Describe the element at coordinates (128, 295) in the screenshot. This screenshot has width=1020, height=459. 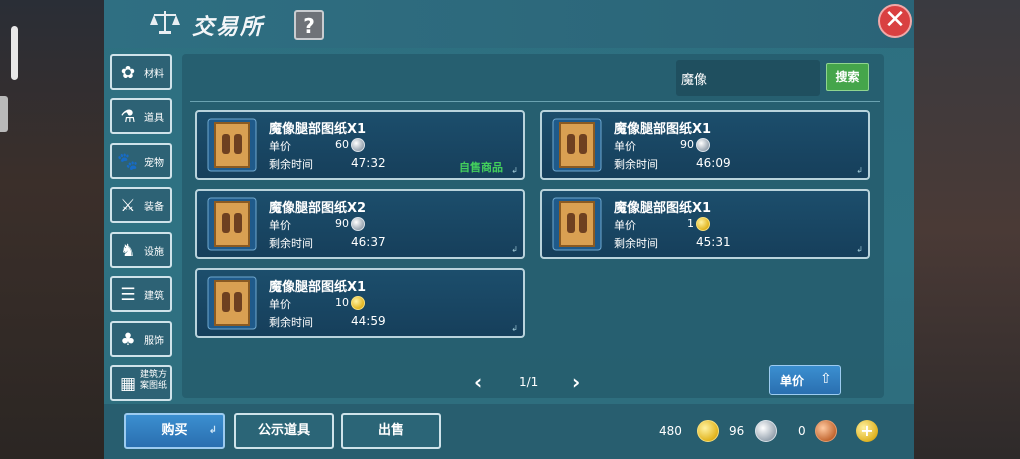
I see `building-icon: ☰` at that location.